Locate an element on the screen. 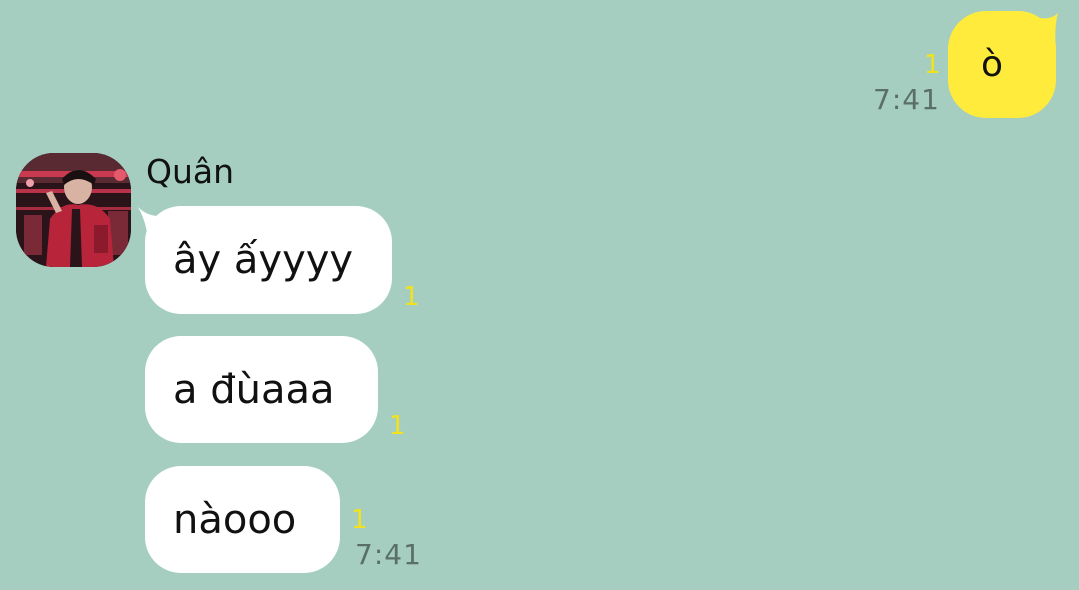 The width and height of the screenshot is (1079, 590). incoming-message-bubble: nàooo is located at coordinates (242, 519).